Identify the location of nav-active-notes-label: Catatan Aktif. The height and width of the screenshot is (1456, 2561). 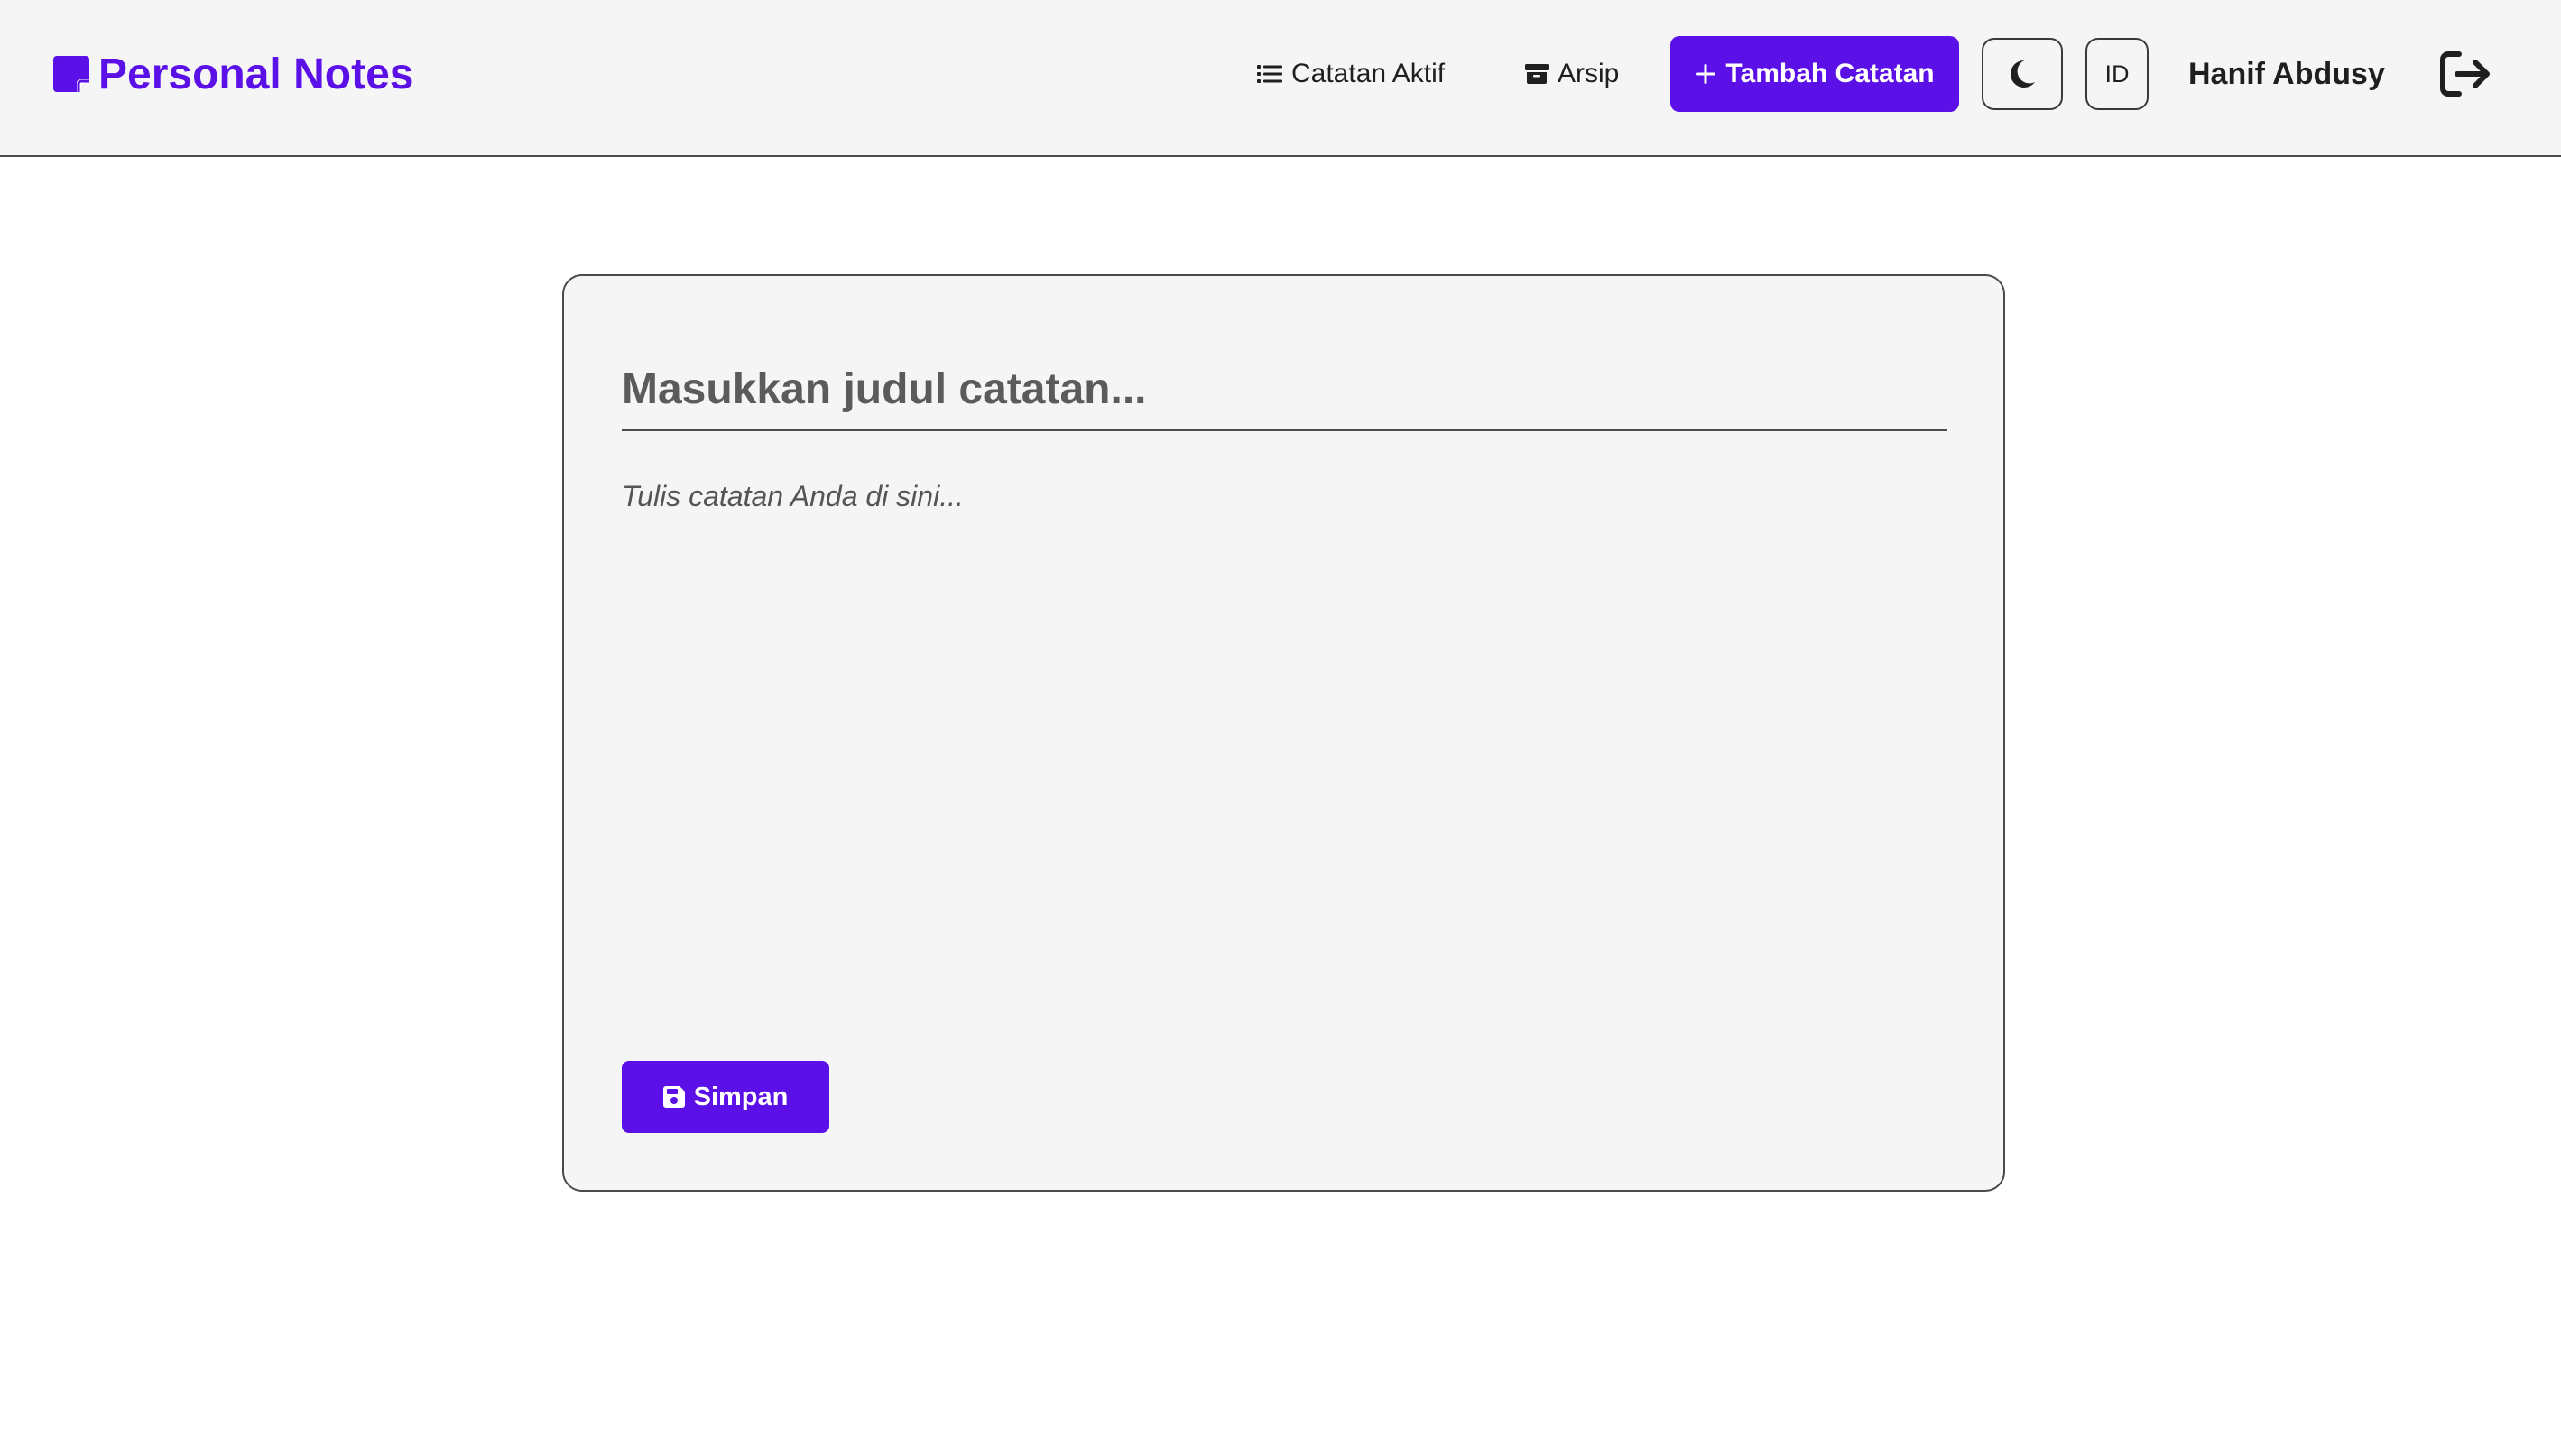
(1368, 73).